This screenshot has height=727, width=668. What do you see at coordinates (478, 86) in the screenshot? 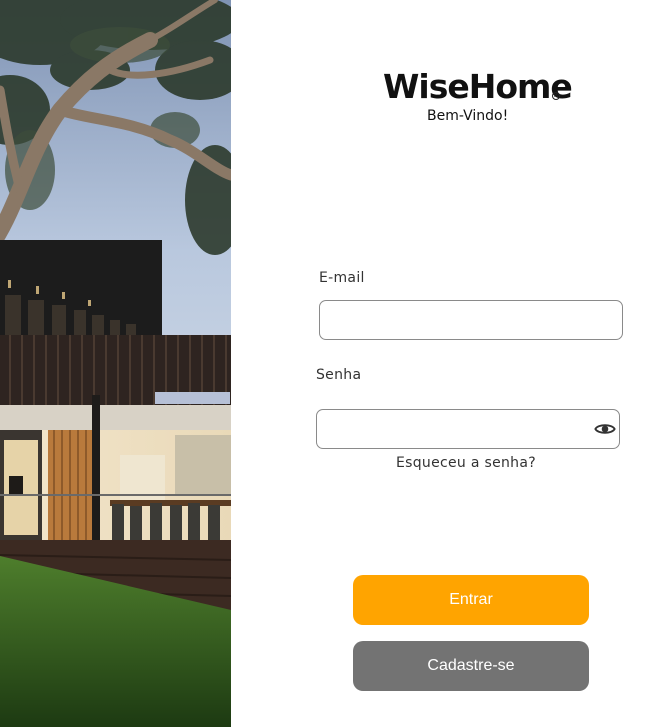
I see `brand-logo: WiseHome` at bounding box center [478, 86].